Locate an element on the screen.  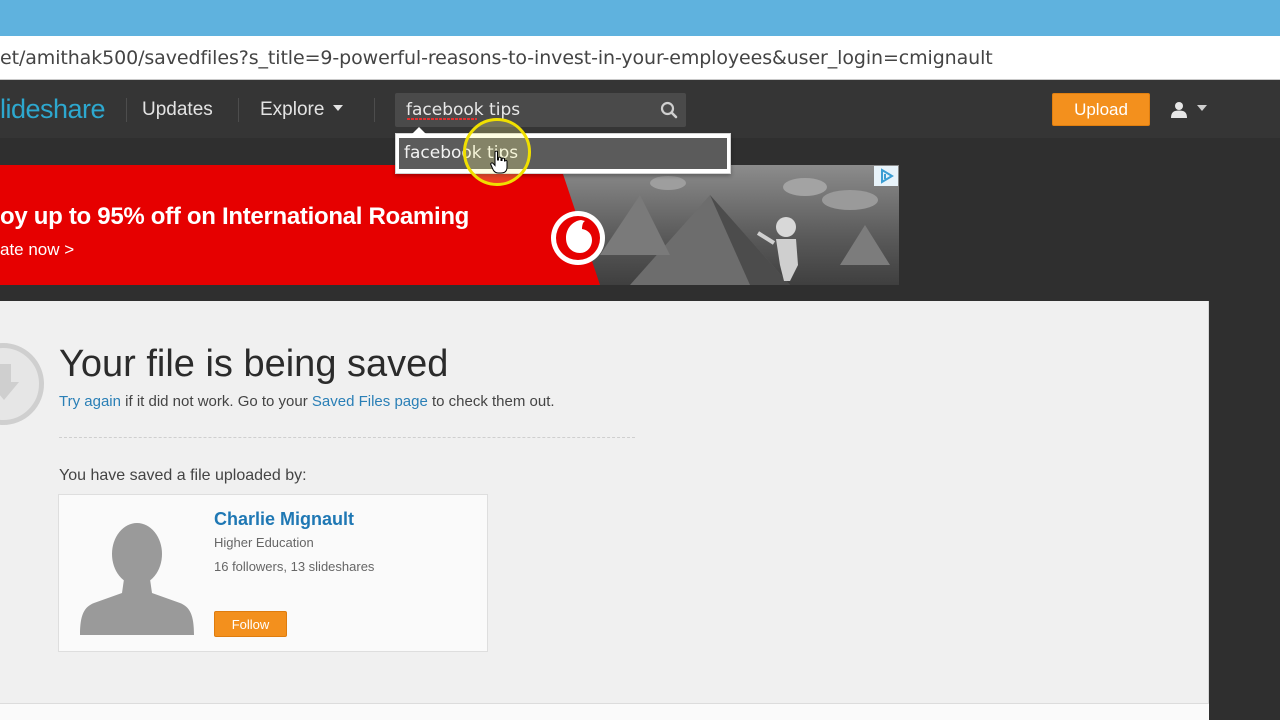
user-icon is located at coordinates (1179, 110).